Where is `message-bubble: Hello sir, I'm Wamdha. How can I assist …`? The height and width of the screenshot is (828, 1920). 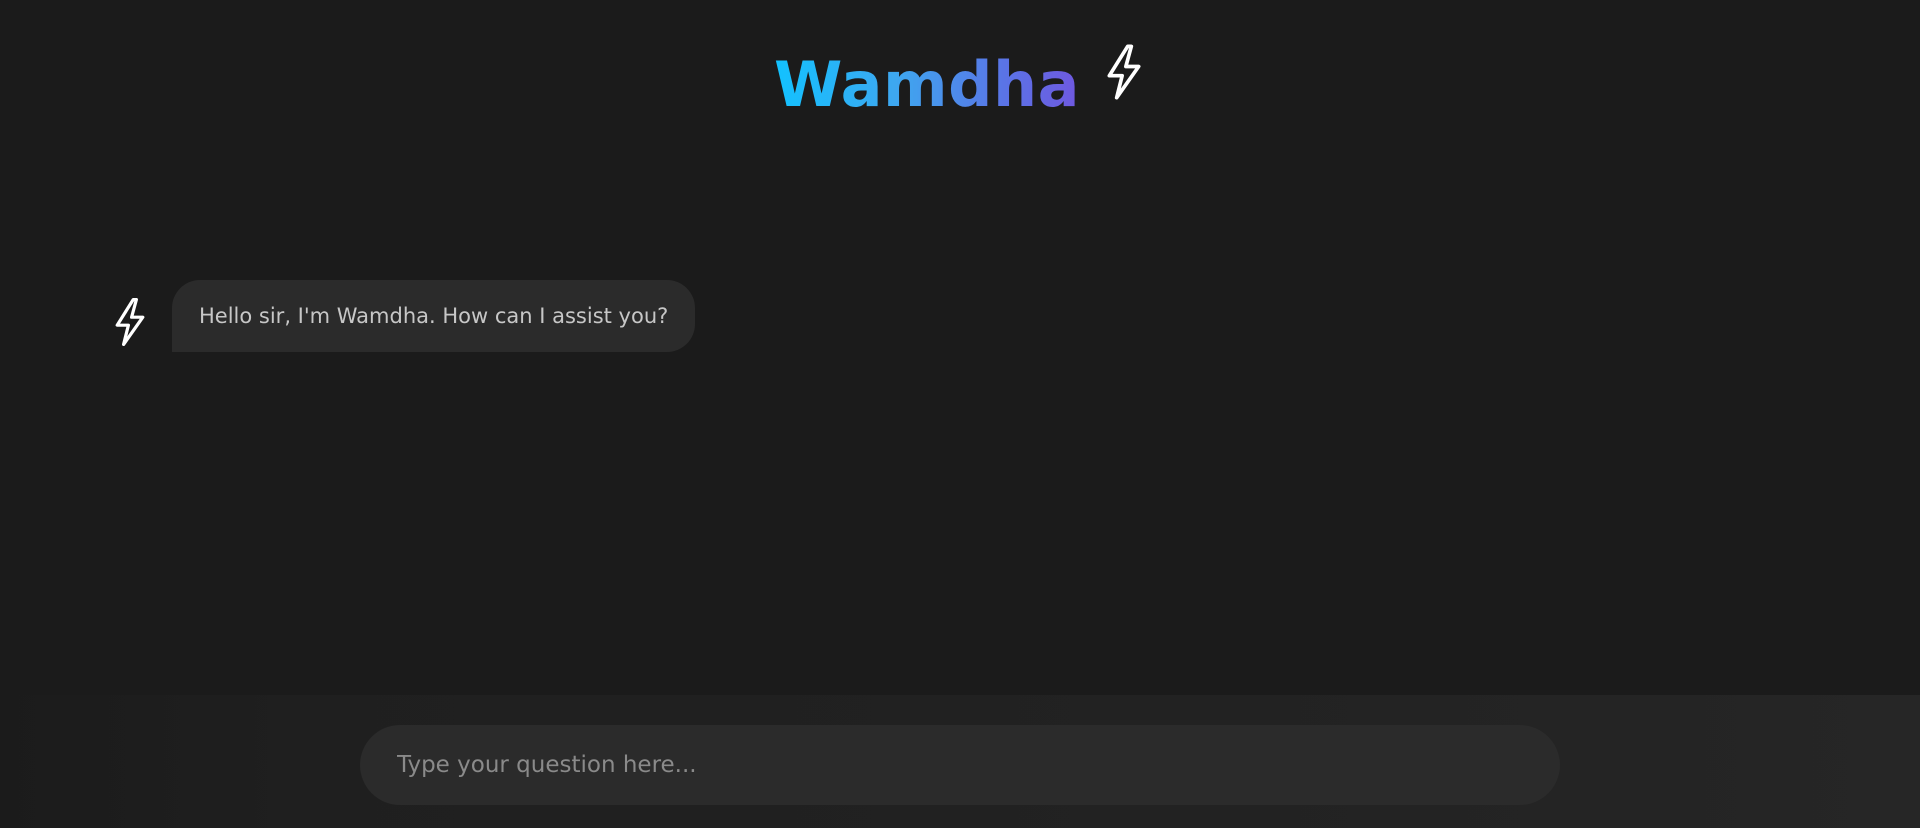 message-bubble: Hello sir, I'm Wamdha. How can I assist … is located at coordinates (434, 316).